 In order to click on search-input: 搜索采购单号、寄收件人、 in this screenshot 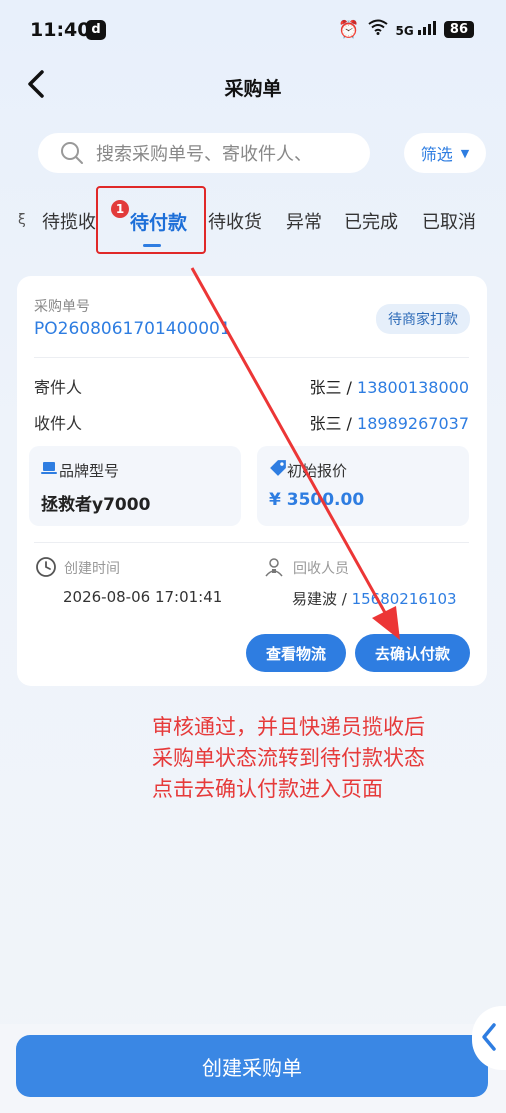, I will do `click(204, 153)`.